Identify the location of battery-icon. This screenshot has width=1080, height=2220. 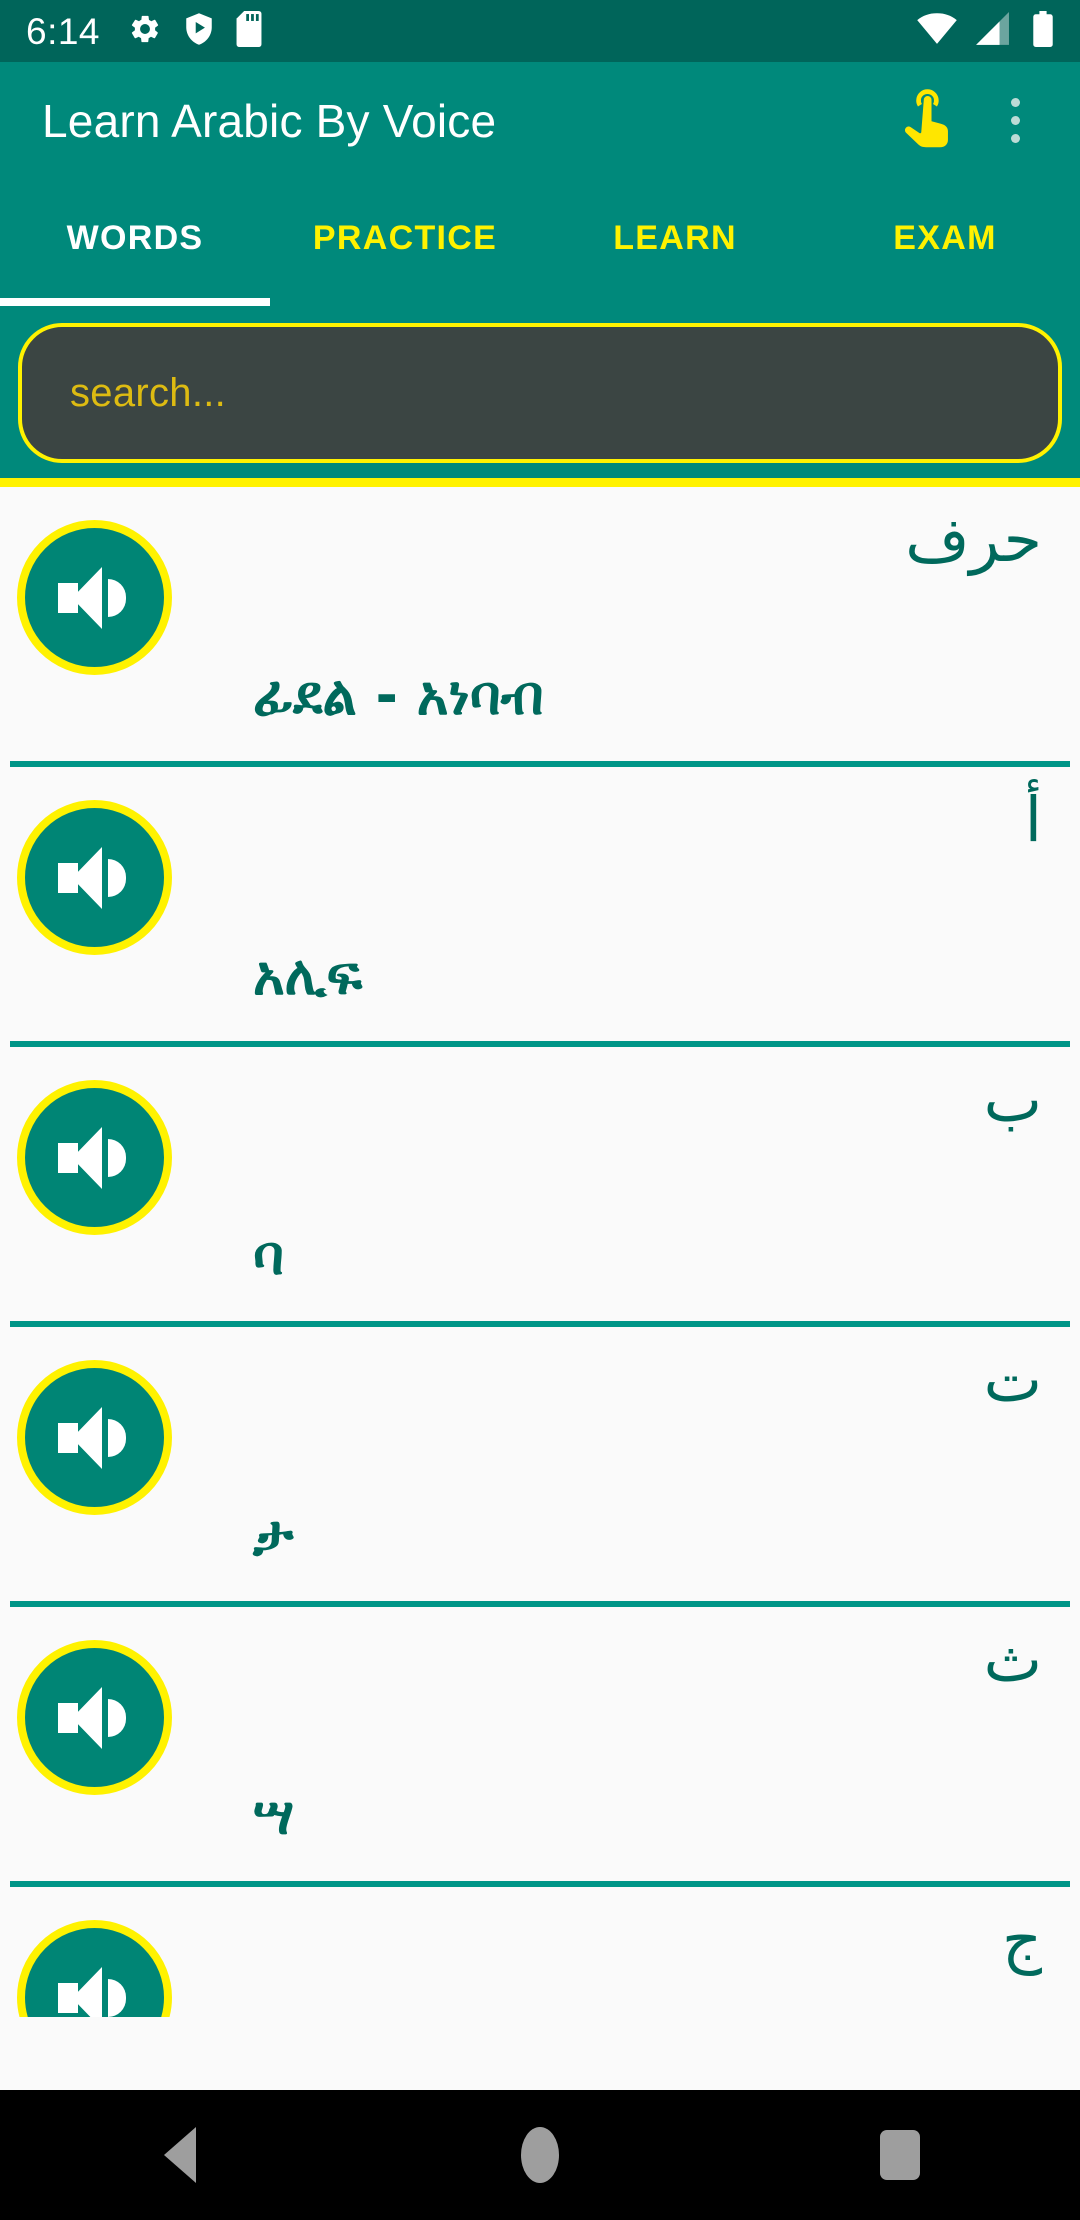
(1043, 31).